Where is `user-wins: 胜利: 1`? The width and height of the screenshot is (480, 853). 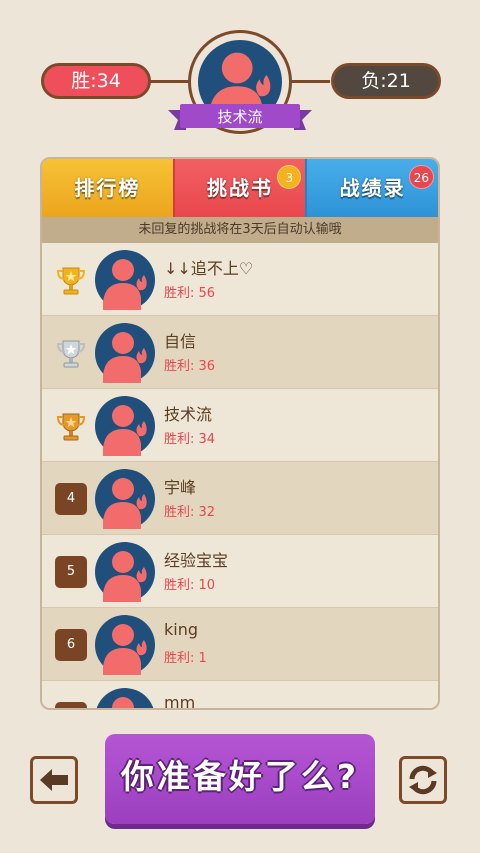
user-wins: 胜利: 1 is located at coordinates (185, 658).